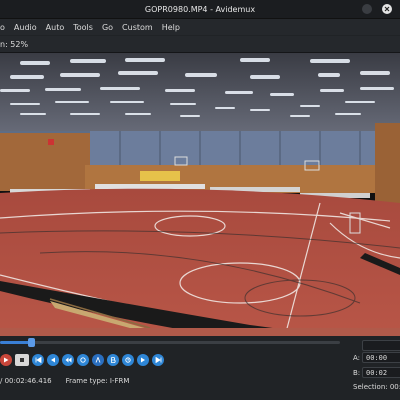 Image resolution: width=400 pixels, height=400 pixels. What do you see at coordinates (376, 387) in the screenshot?
I see `selection-duration: Selection: 00:0` at bounding box center [376, 387].